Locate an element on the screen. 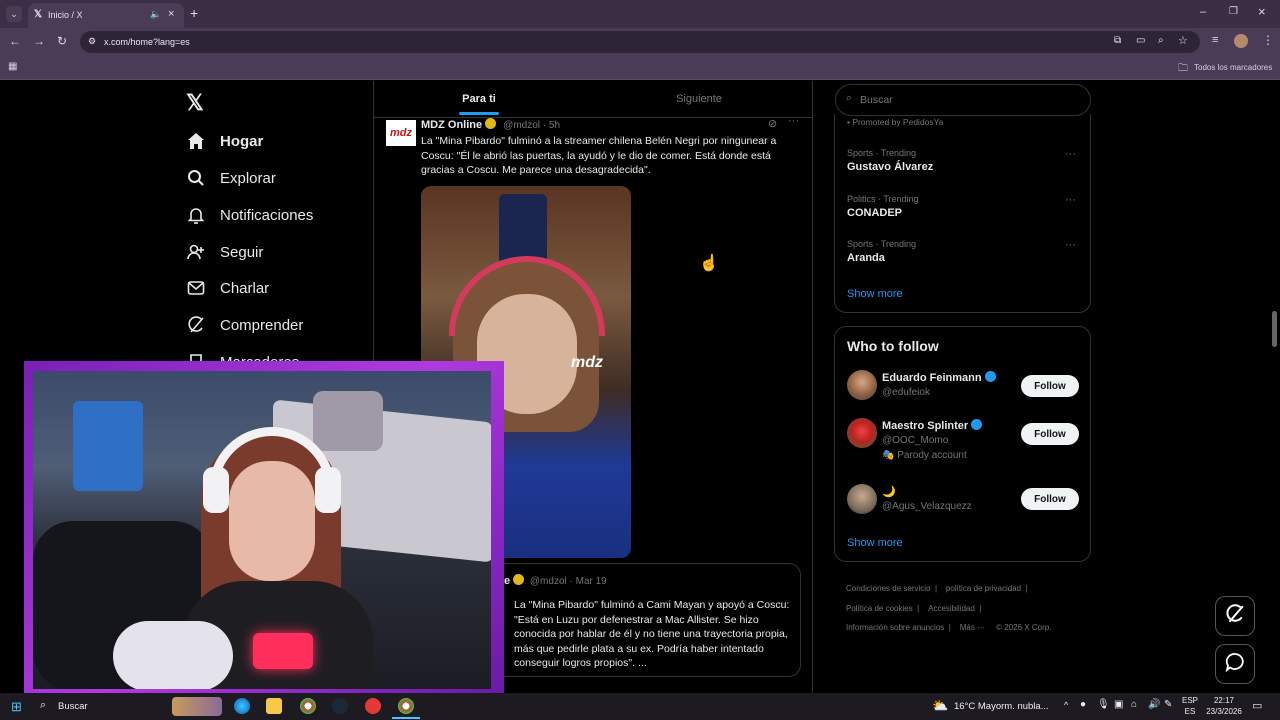 Image resolution: width=1280 pixels, height=720 pixels. chrome-active-icon is located at coordinates (406, 706).